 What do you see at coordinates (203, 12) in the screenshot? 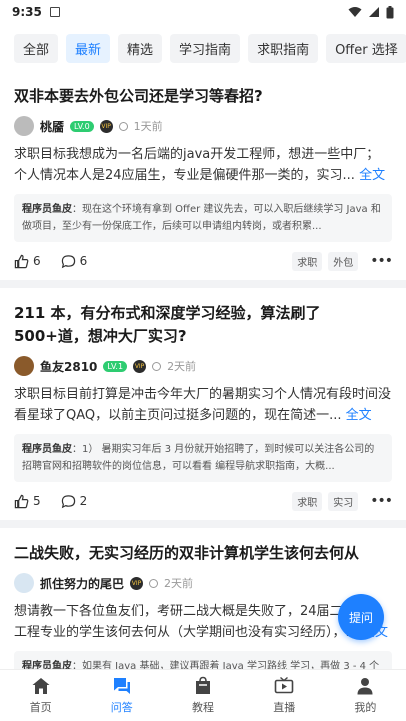
I see `status-bar: 9:35` at bounding box center [203, 12].